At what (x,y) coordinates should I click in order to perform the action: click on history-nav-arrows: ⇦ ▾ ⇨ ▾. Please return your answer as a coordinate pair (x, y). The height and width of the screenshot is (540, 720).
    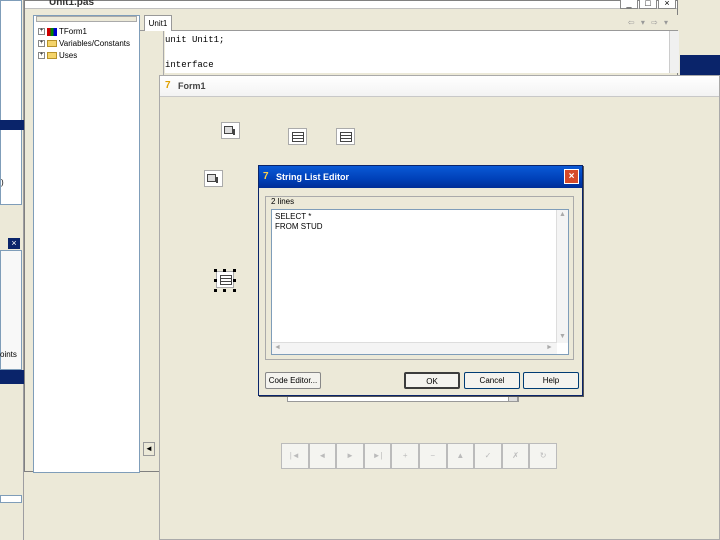
    Looking at the image, I should click on (649, 22).